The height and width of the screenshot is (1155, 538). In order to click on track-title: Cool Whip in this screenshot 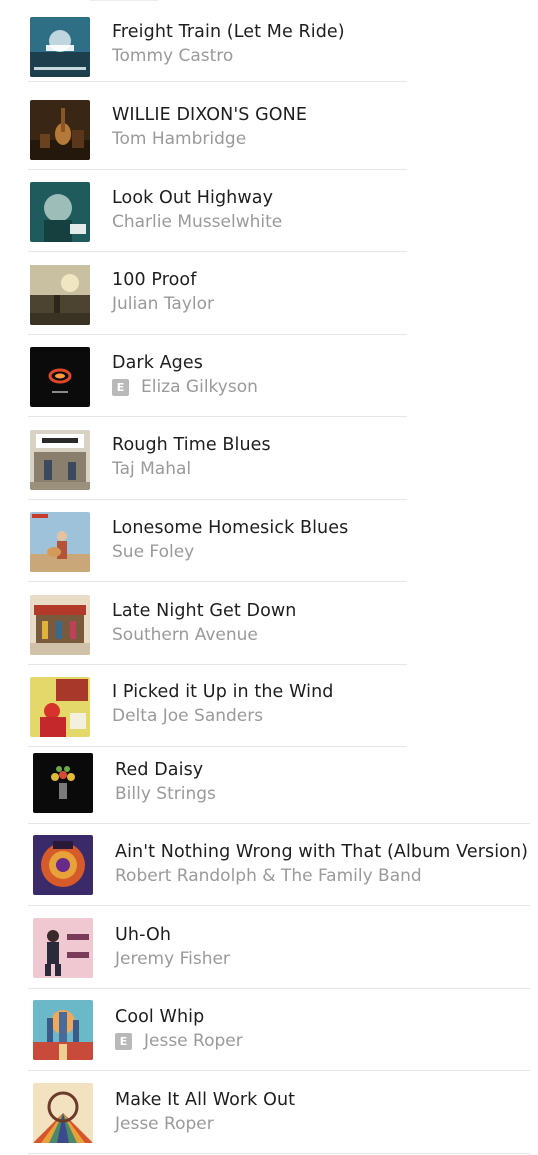, I will do `click(160, 1017)`.